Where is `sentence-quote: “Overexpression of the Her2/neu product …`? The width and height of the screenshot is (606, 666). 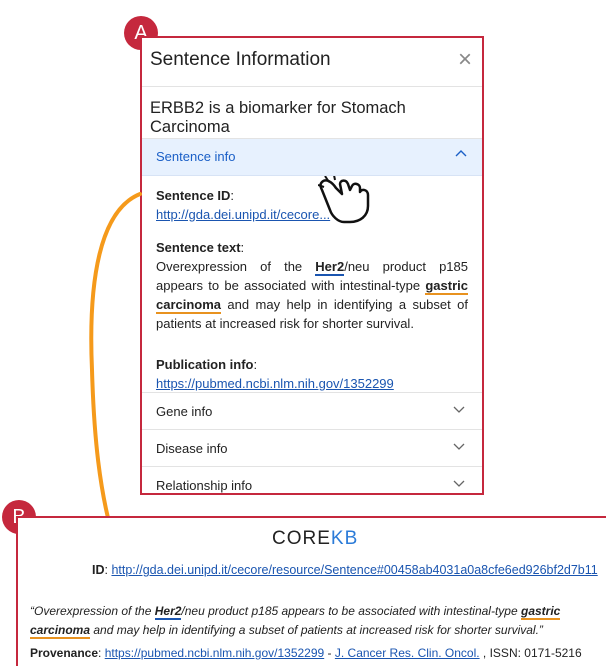 sentence-quote: “Overexpression of the Her2/neu product … is located at coordinates (295, 621).